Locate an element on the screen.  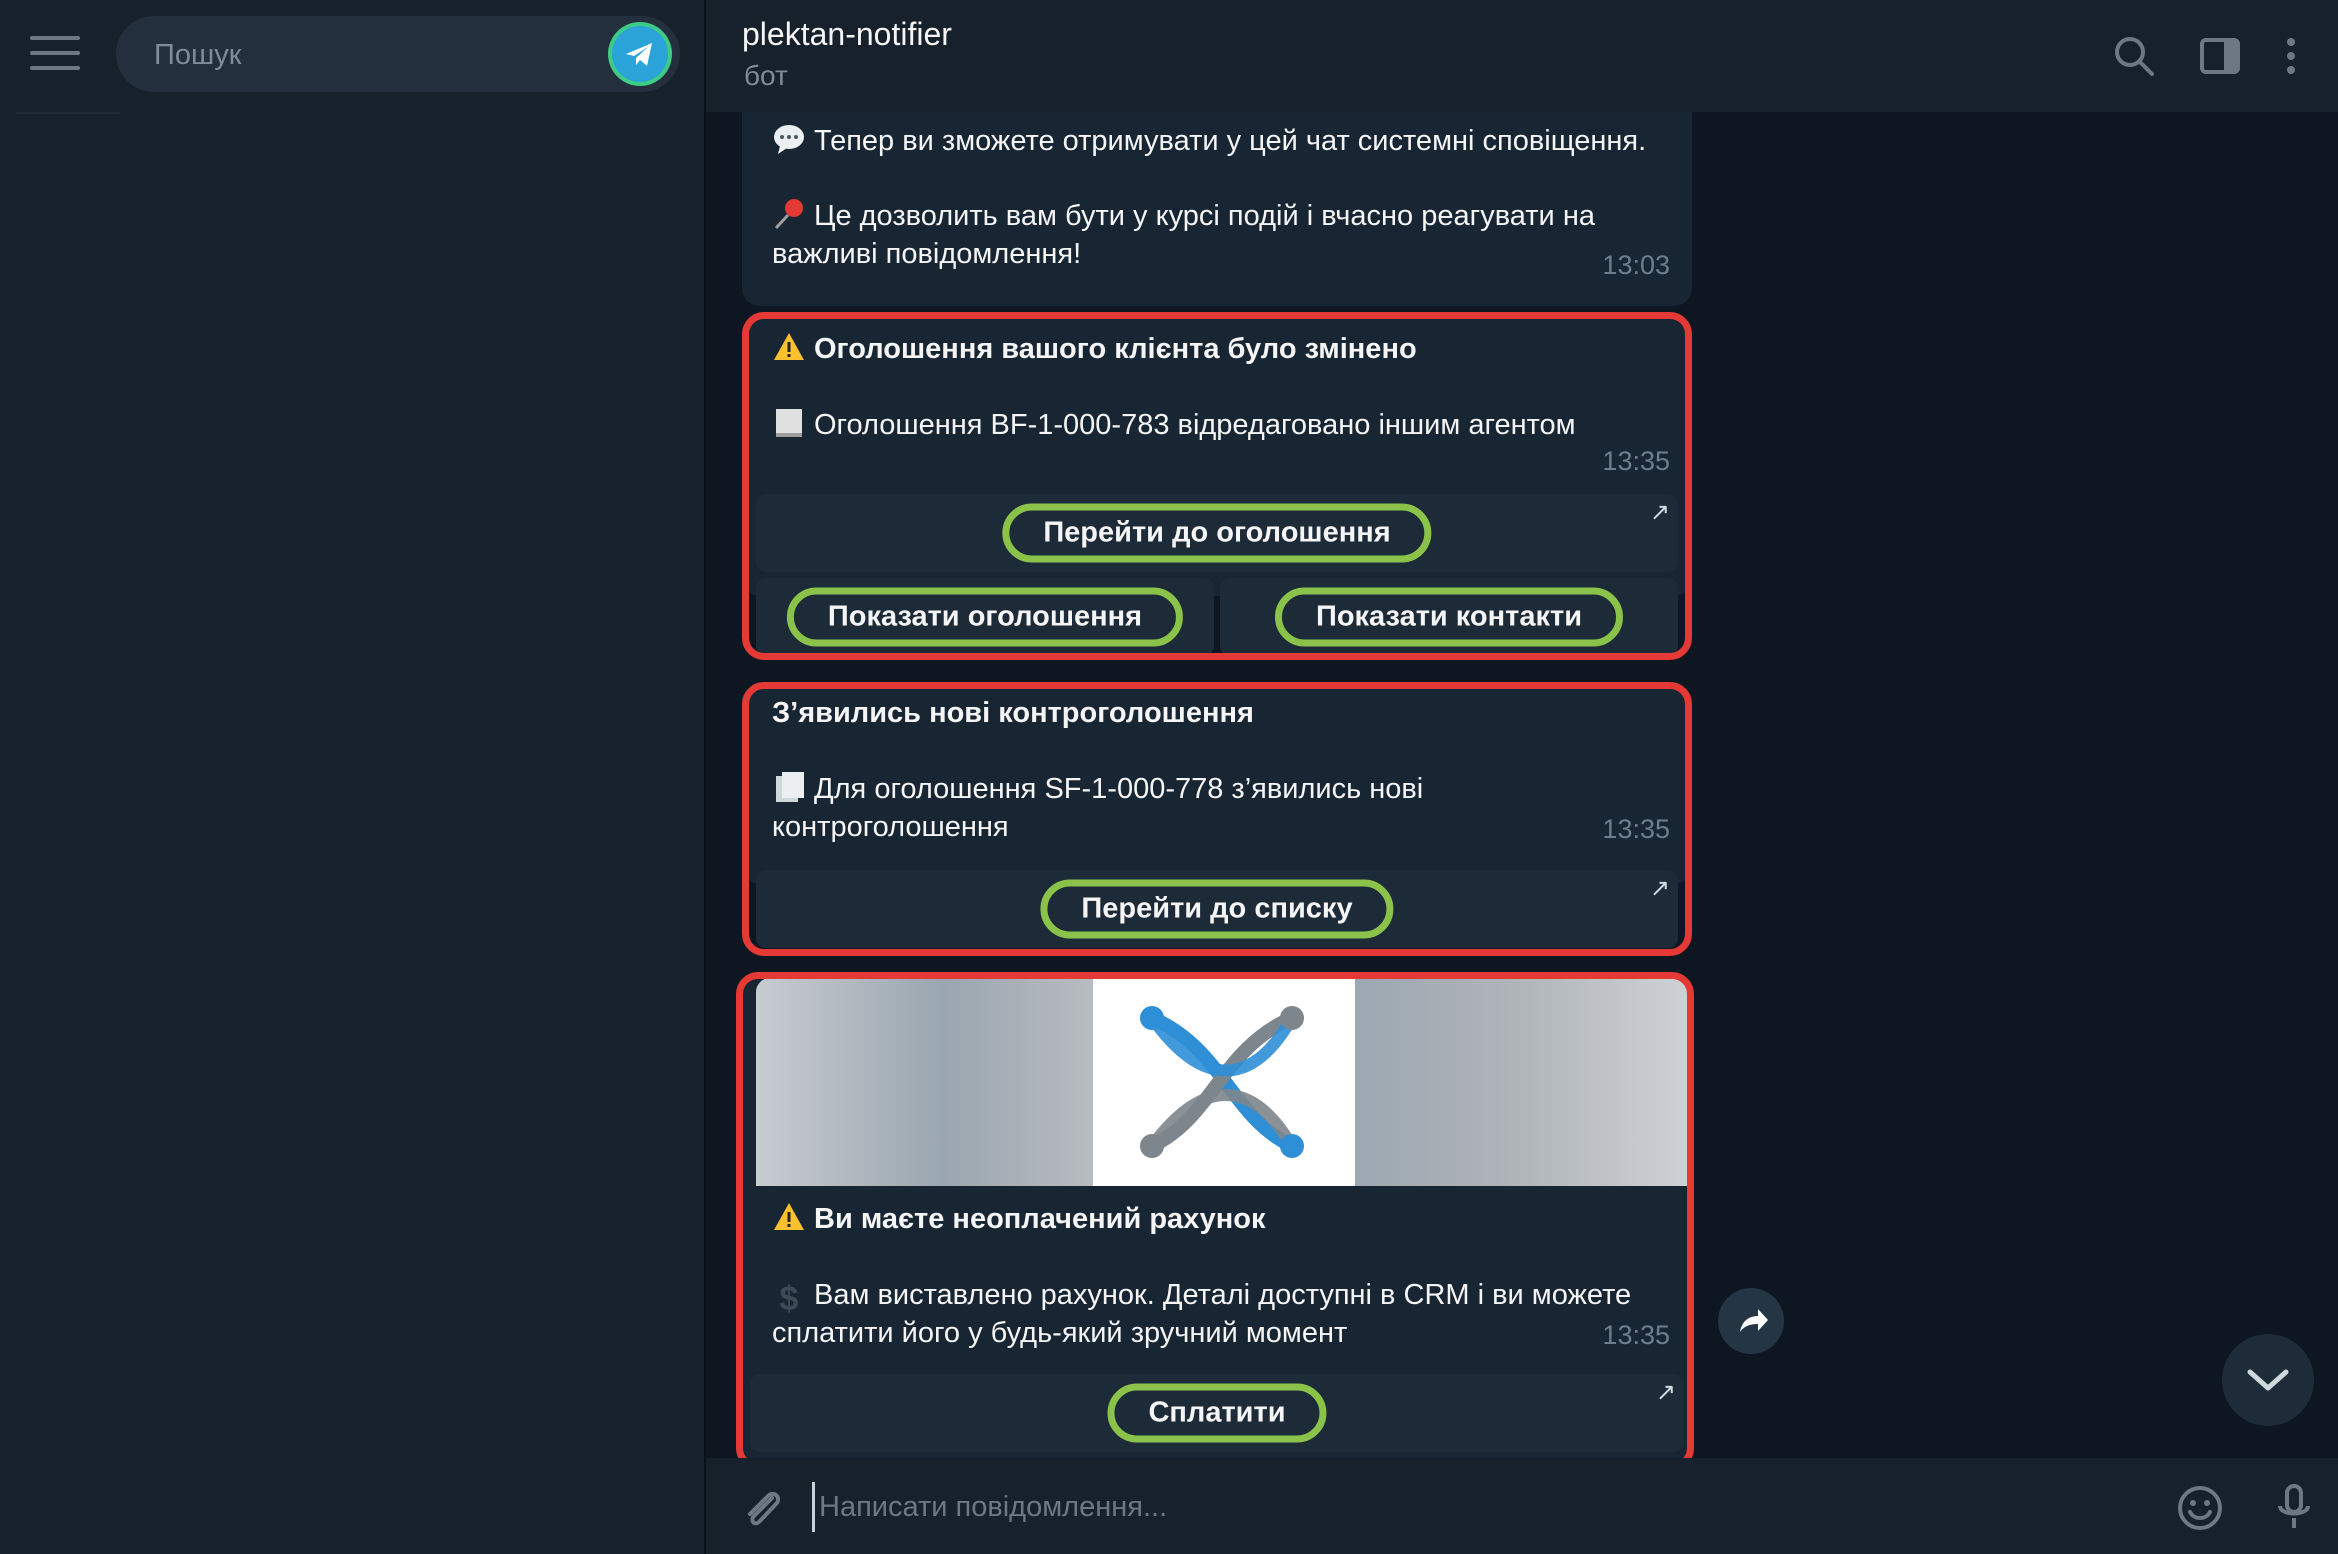
sidebar-toggle-icon is located at coordinates (2220, 56).